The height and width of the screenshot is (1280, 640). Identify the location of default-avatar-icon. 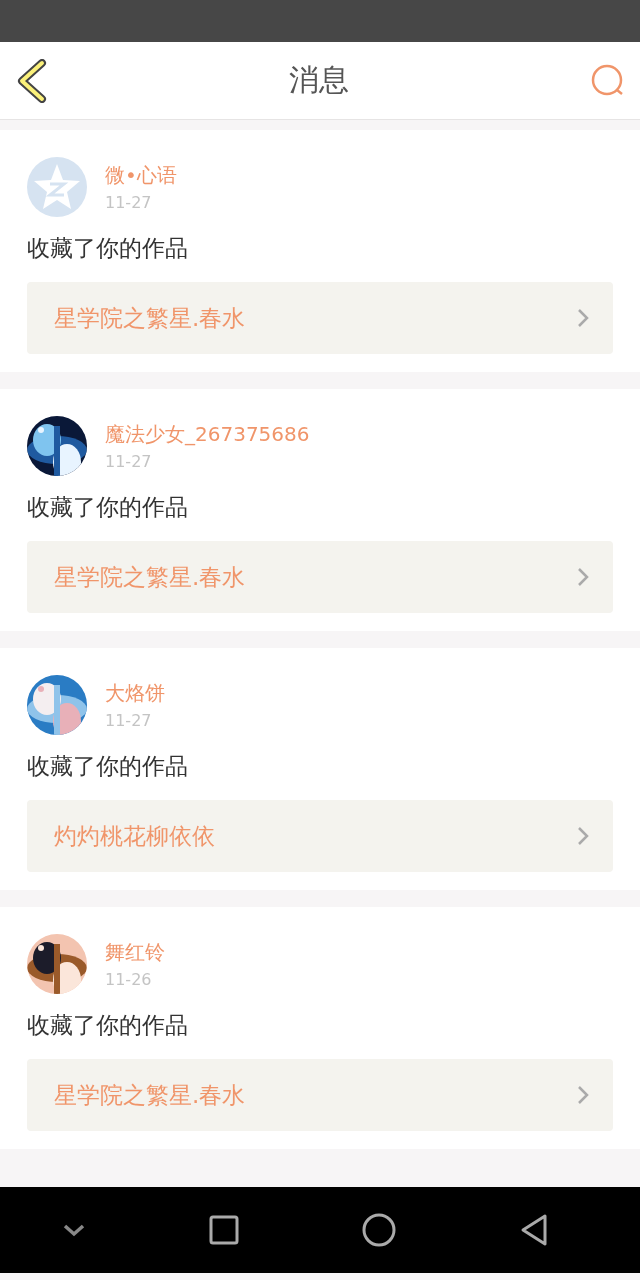
(57, 187).